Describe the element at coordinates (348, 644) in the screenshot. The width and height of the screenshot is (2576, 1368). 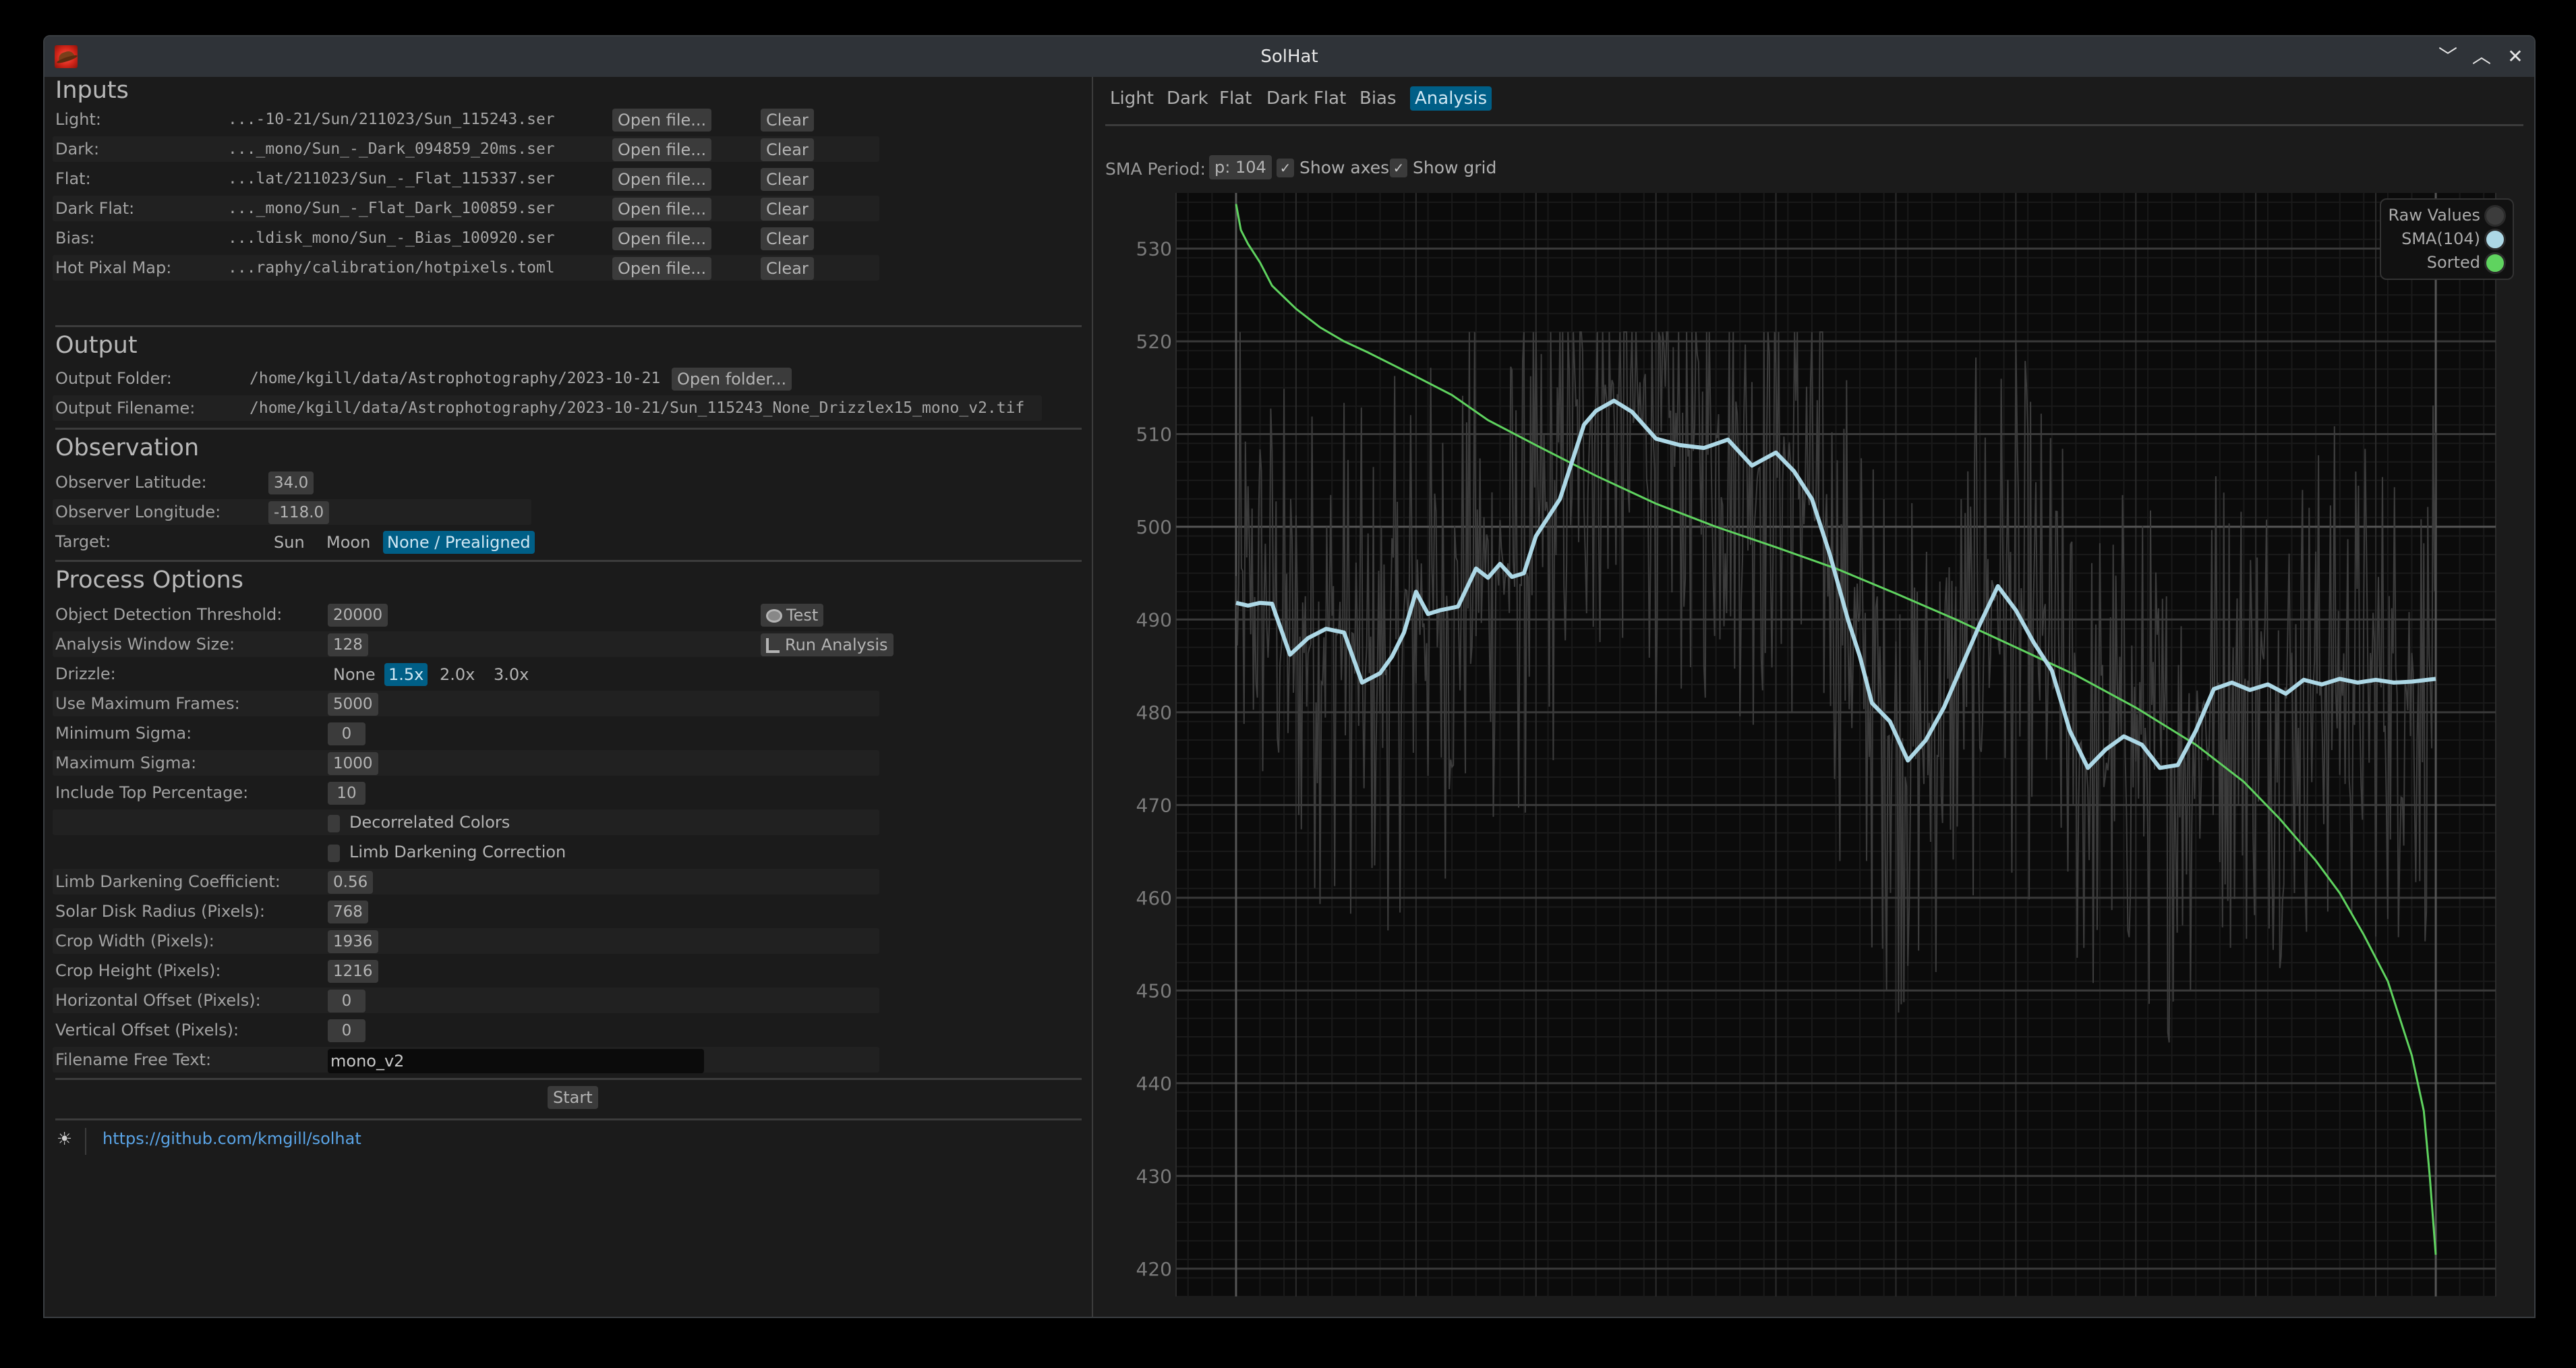
I see `window-size-input: 128` at that location.